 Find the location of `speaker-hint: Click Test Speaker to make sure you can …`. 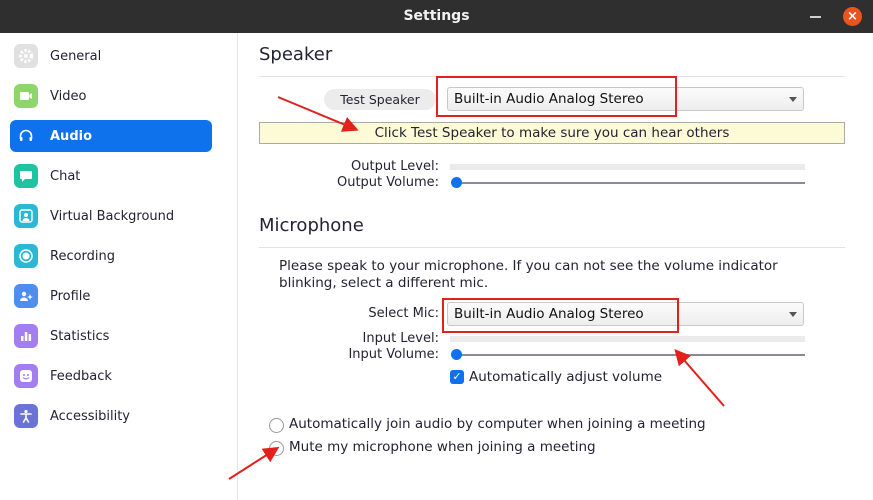

speaker-hint: Click Test Speaker to make sure you can … is located at coordinates (552, 133).